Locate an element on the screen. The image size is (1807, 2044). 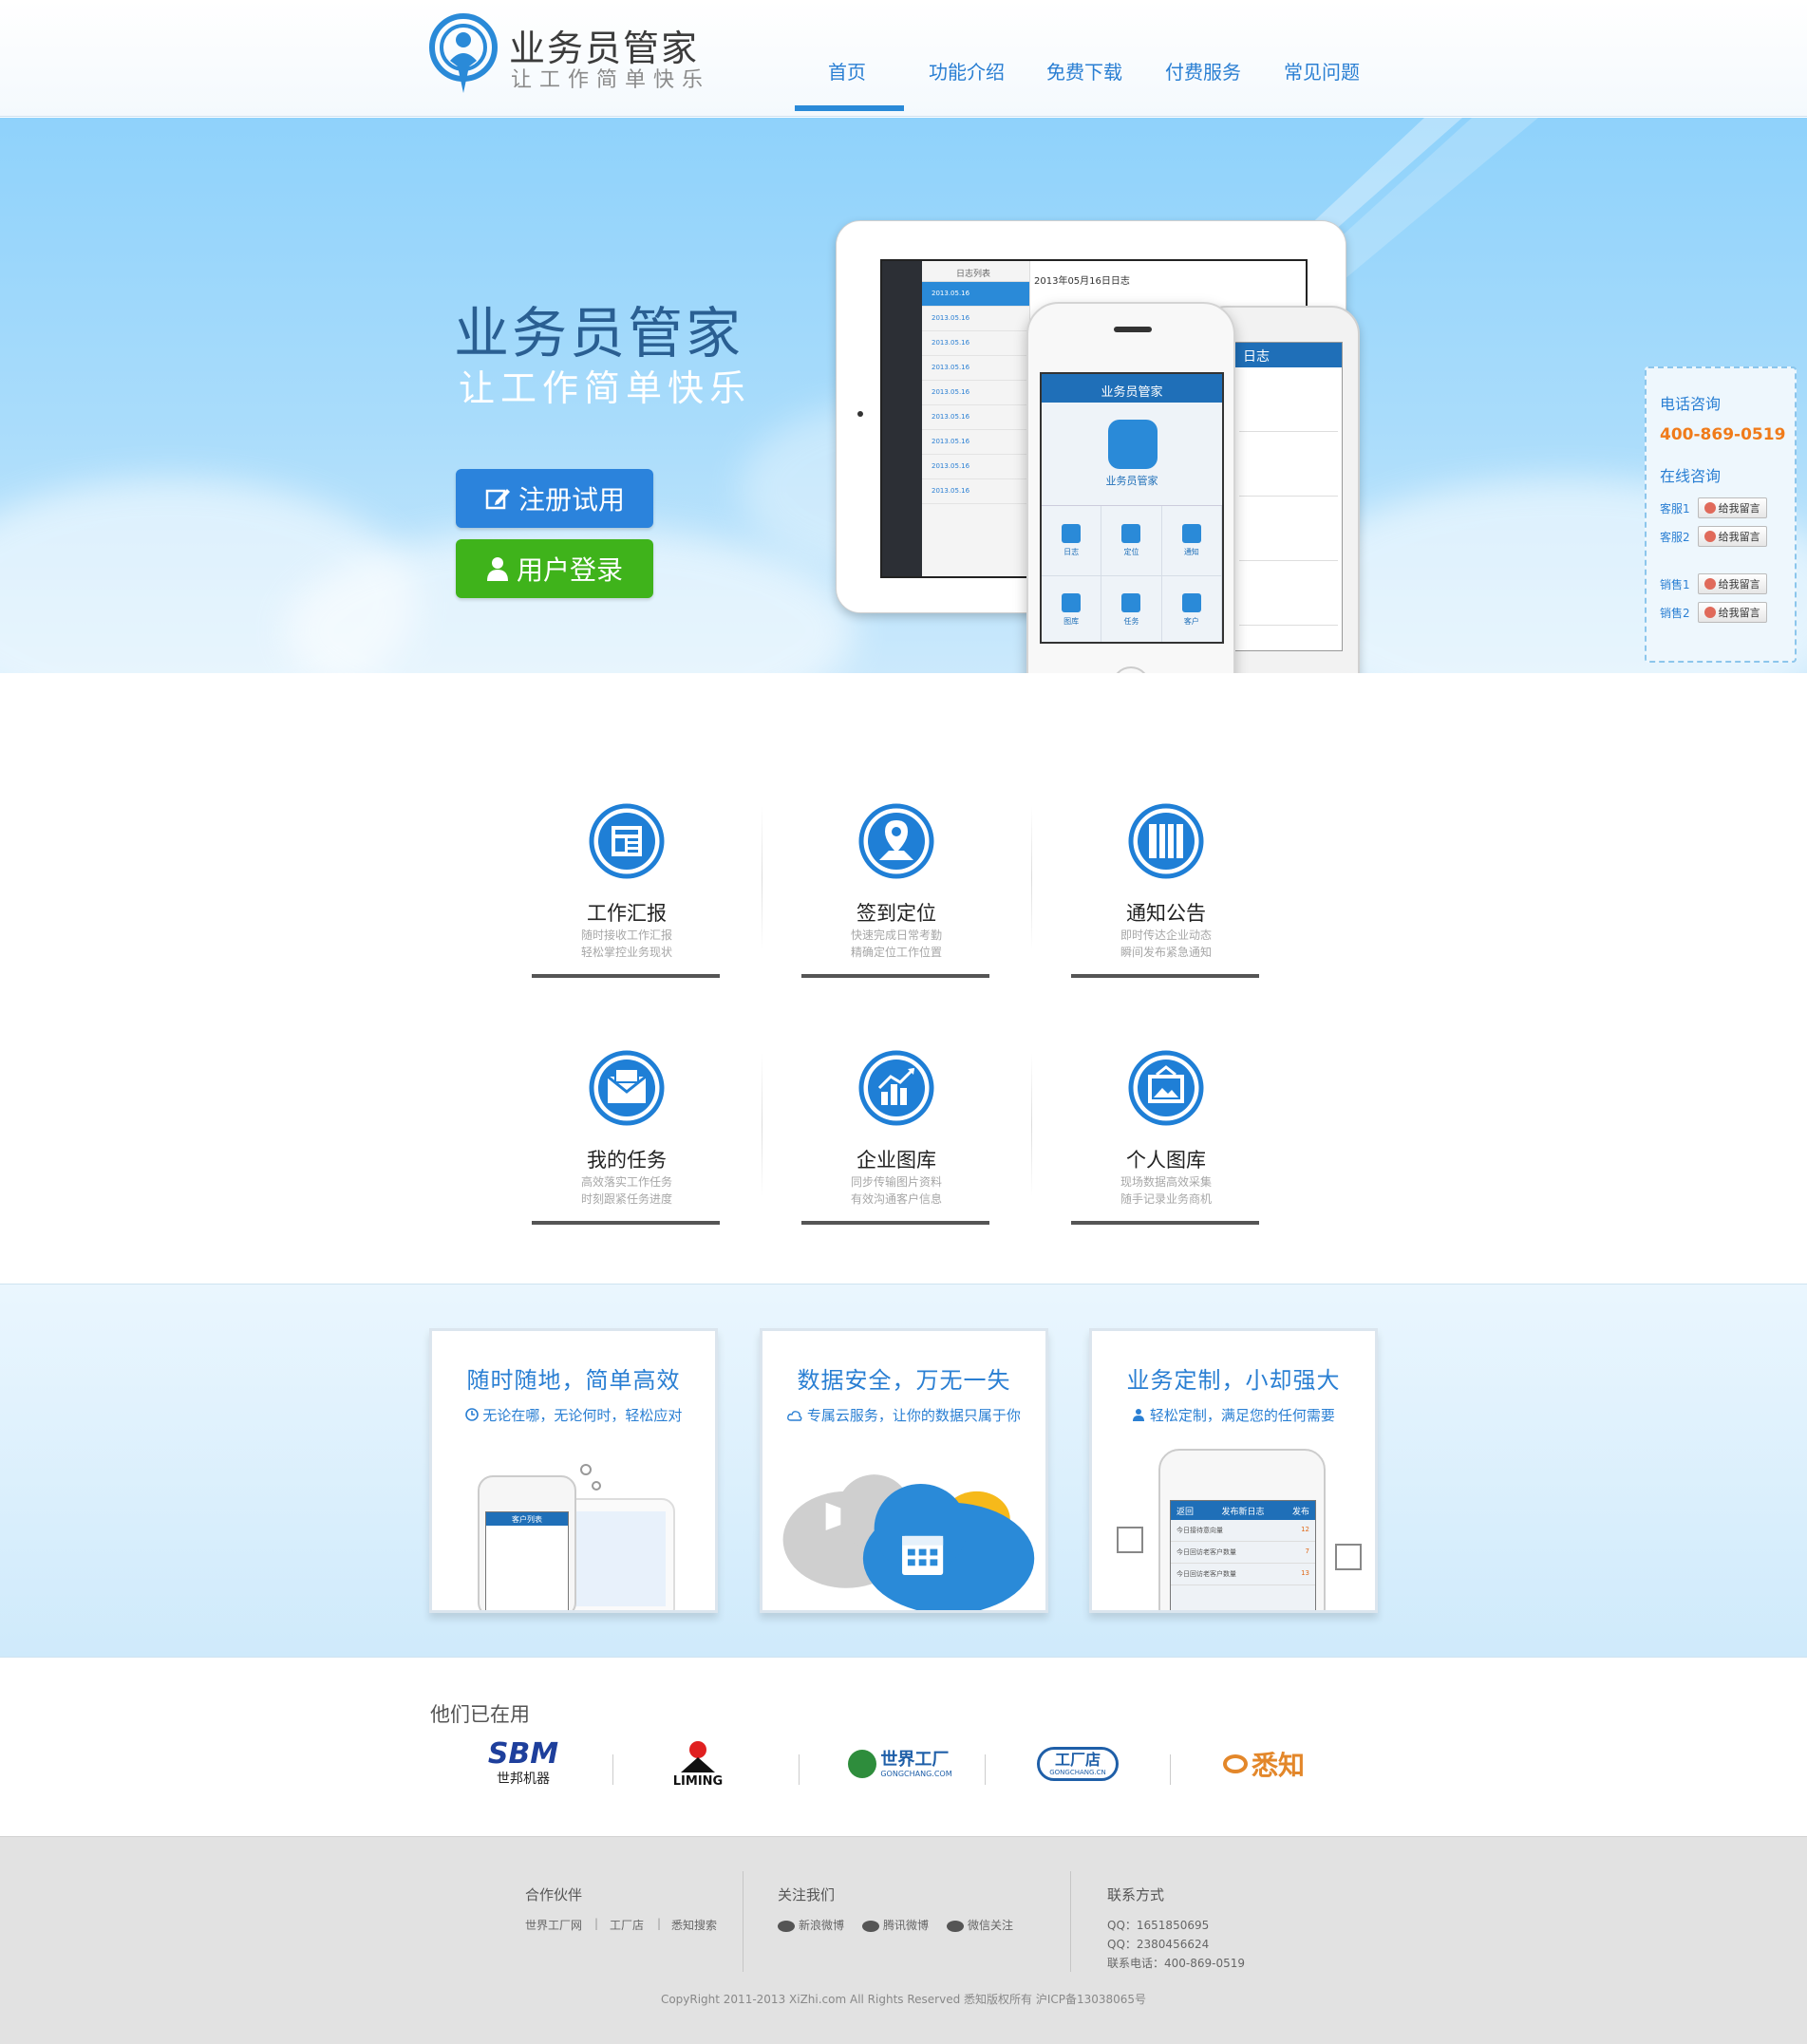
feature-card: 通知公告 即时传达企业动态 瞬间发布紧急通知 is located at coordinates (1166, 898).